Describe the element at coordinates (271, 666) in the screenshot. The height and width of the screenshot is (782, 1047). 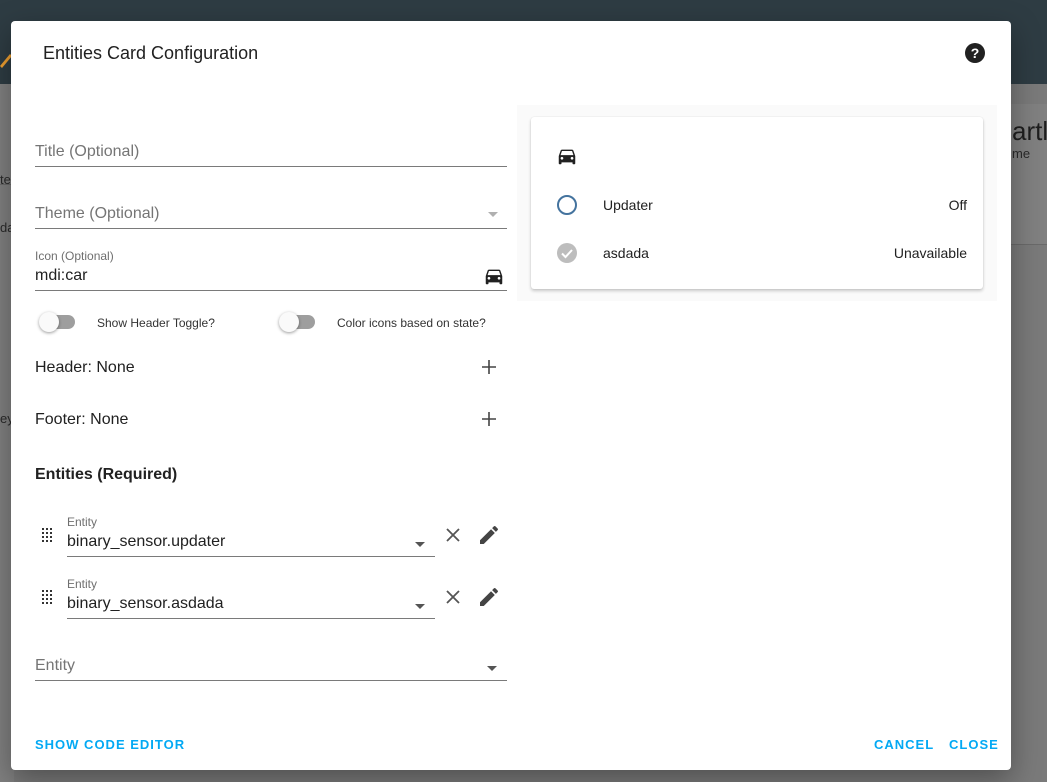
I see `new-entity-select: Entity` at that location.